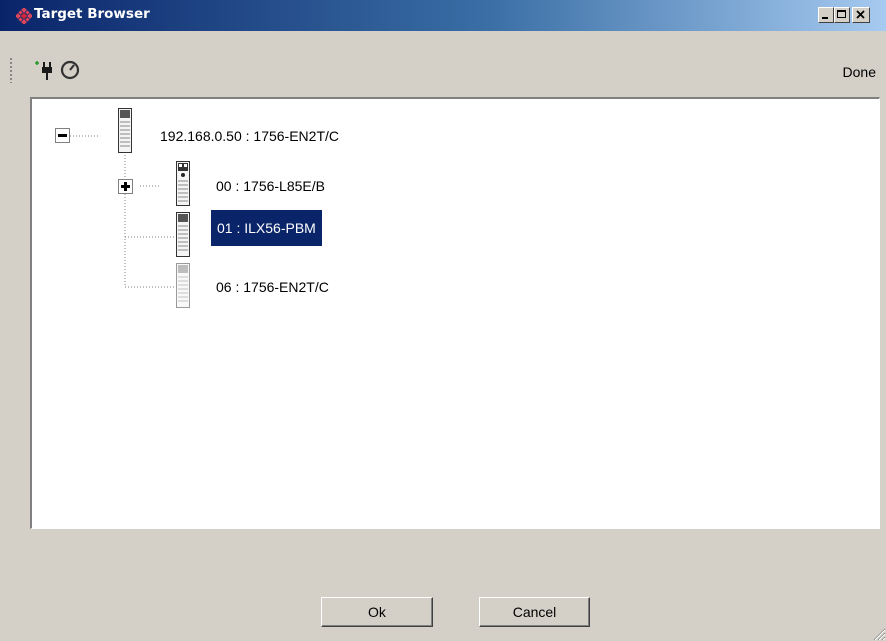  I want to click on ok-button: Ok, so click(377, 612).